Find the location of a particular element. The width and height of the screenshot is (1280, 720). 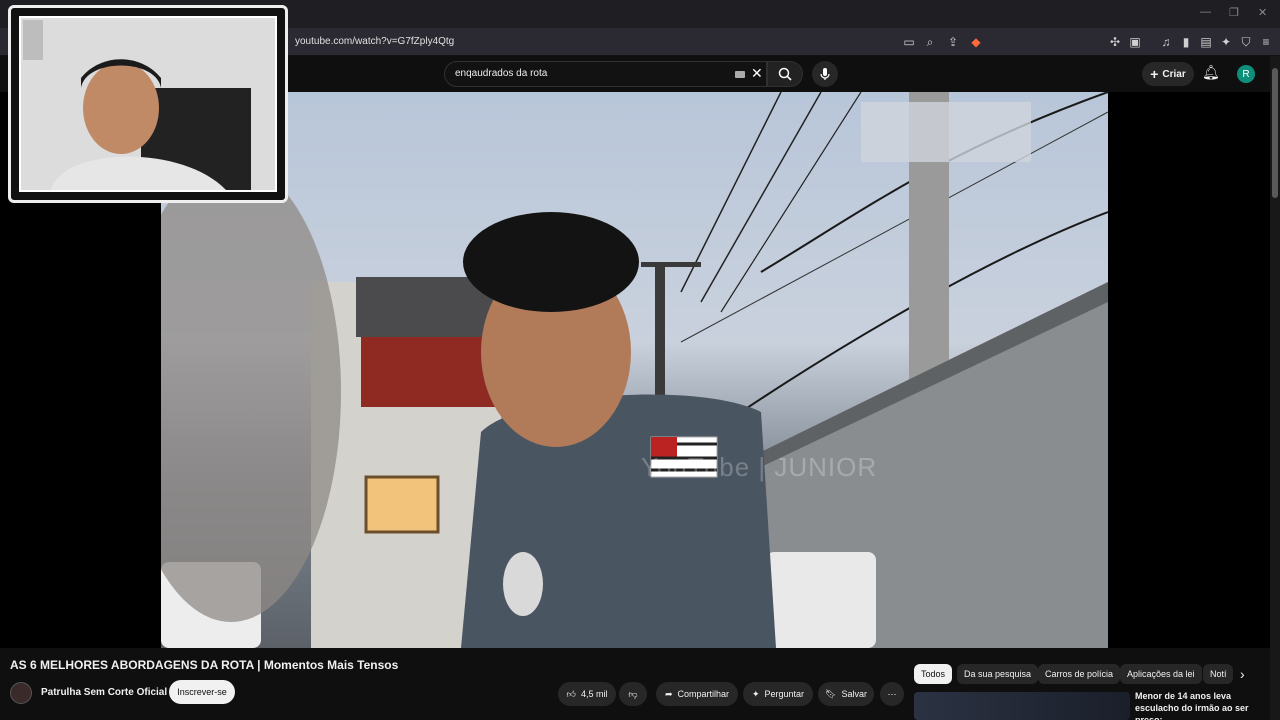

chip-law-enforcement: Aplicações da lei is located at coordinates (1161, 674).